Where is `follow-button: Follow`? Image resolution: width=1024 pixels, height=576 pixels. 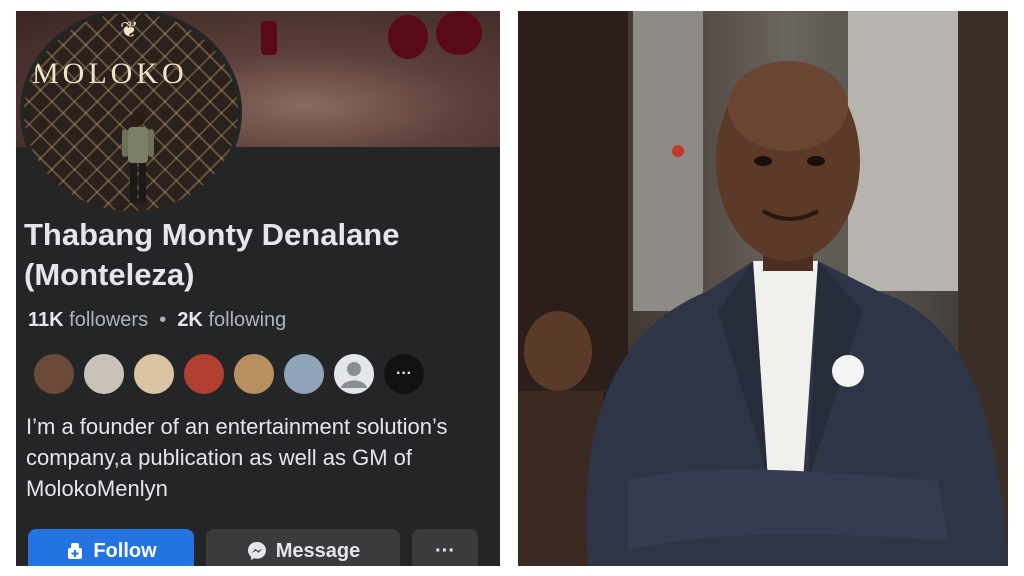
follow-button: Follow is located at coordinates (111, 547).